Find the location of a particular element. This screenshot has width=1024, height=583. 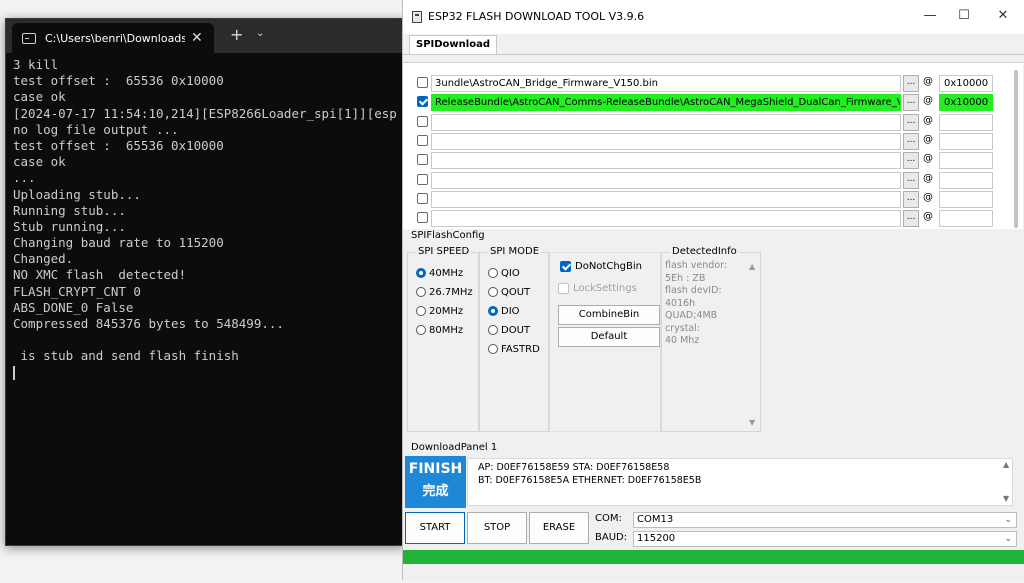

baud-label: BAUD: is located at coordinates (611, 537).